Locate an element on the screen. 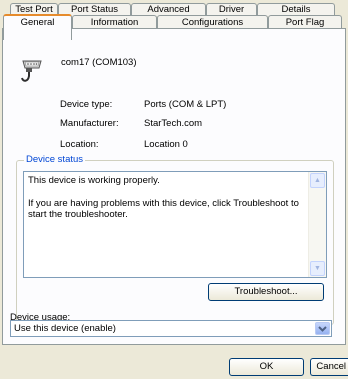 The width and height of the screenshot is (348, 379). ok-button: OK is located at coordinates (266, 367).